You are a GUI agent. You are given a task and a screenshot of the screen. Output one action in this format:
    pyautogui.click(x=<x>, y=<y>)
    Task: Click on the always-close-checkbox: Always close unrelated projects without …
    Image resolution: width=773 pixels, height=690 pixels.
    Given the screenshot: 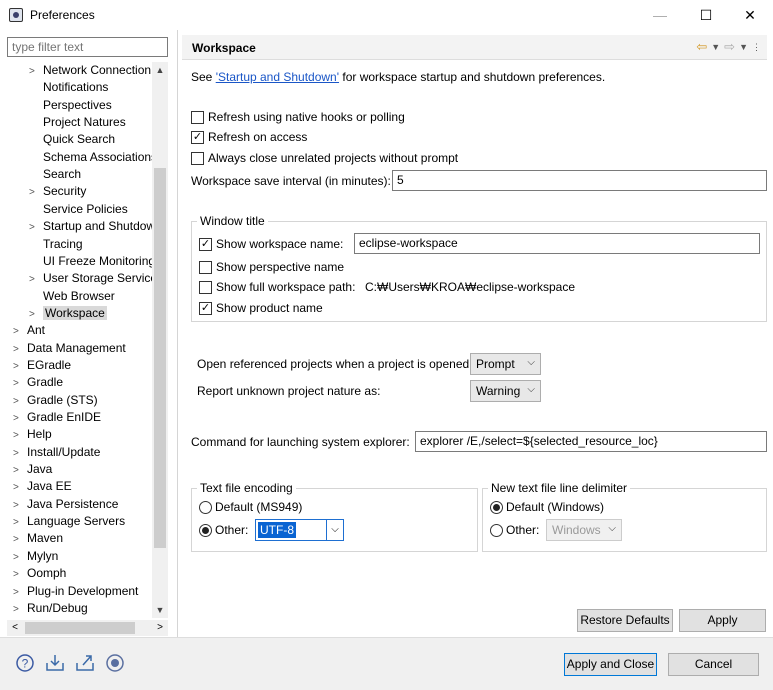 What is the action you would take?
    pyautogui.click(x=324, y=158)
    